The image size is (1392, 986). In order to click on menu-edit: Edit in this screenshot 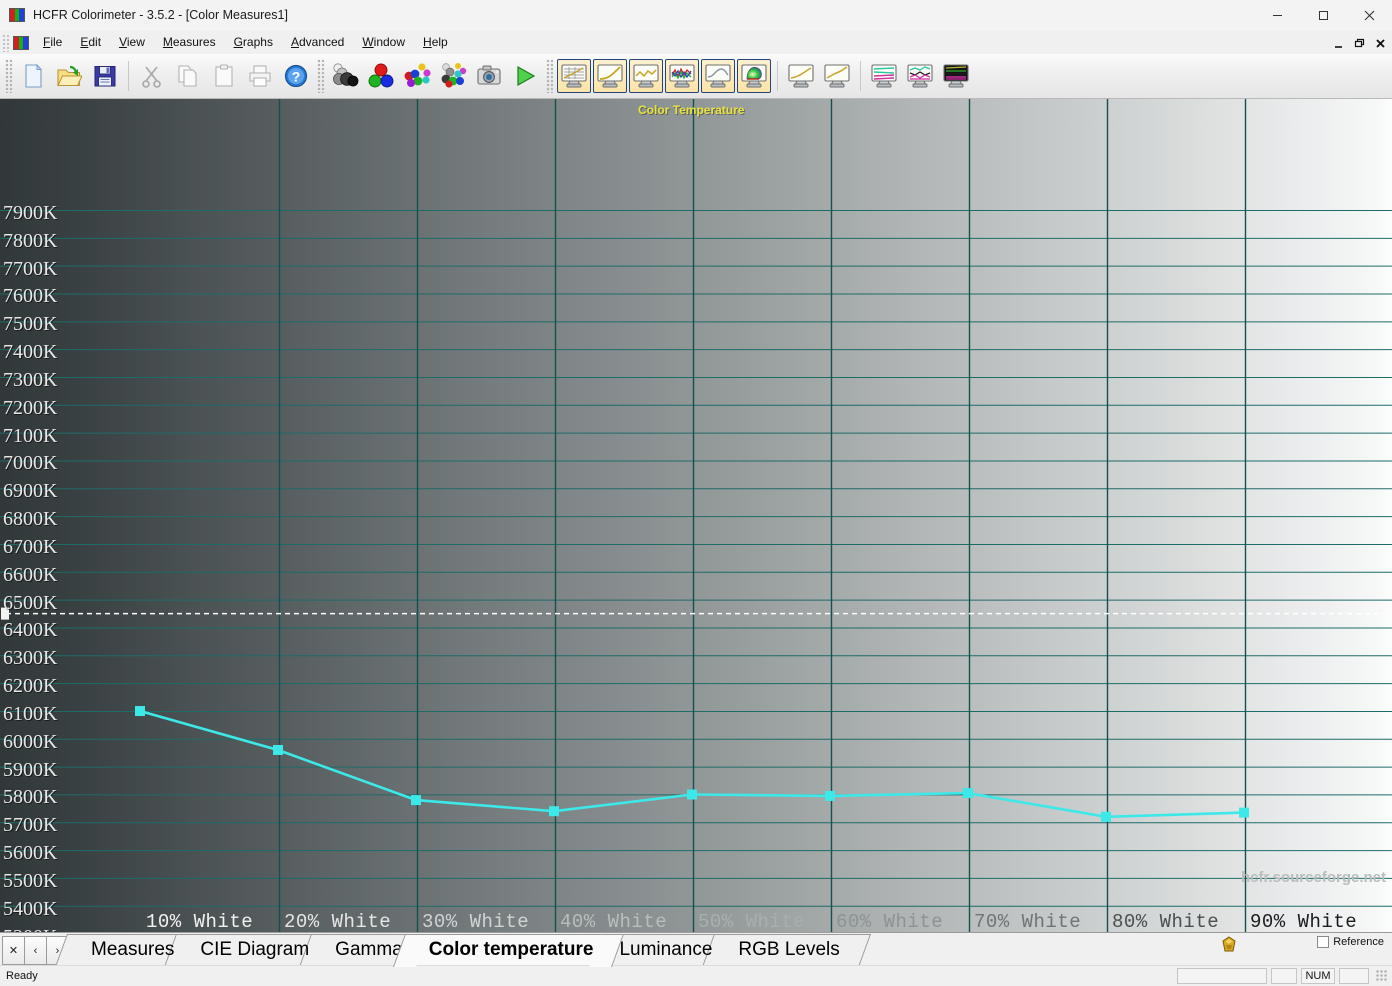, I will do `click(90, 42)`.